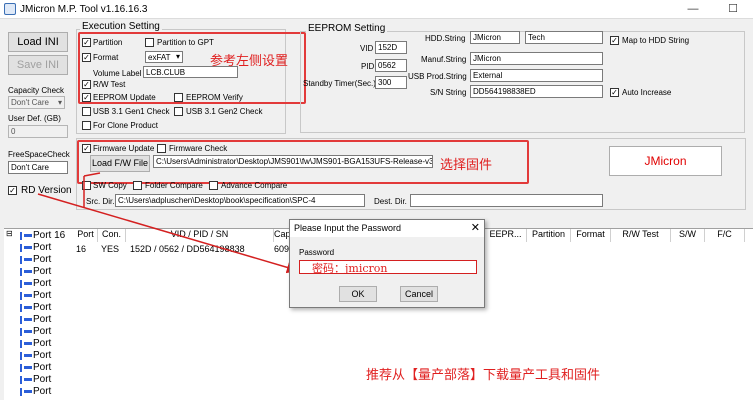 This screenshot has width=753, height=400. I want to click on password-input: 密码：jmicron, so click(388, 267).